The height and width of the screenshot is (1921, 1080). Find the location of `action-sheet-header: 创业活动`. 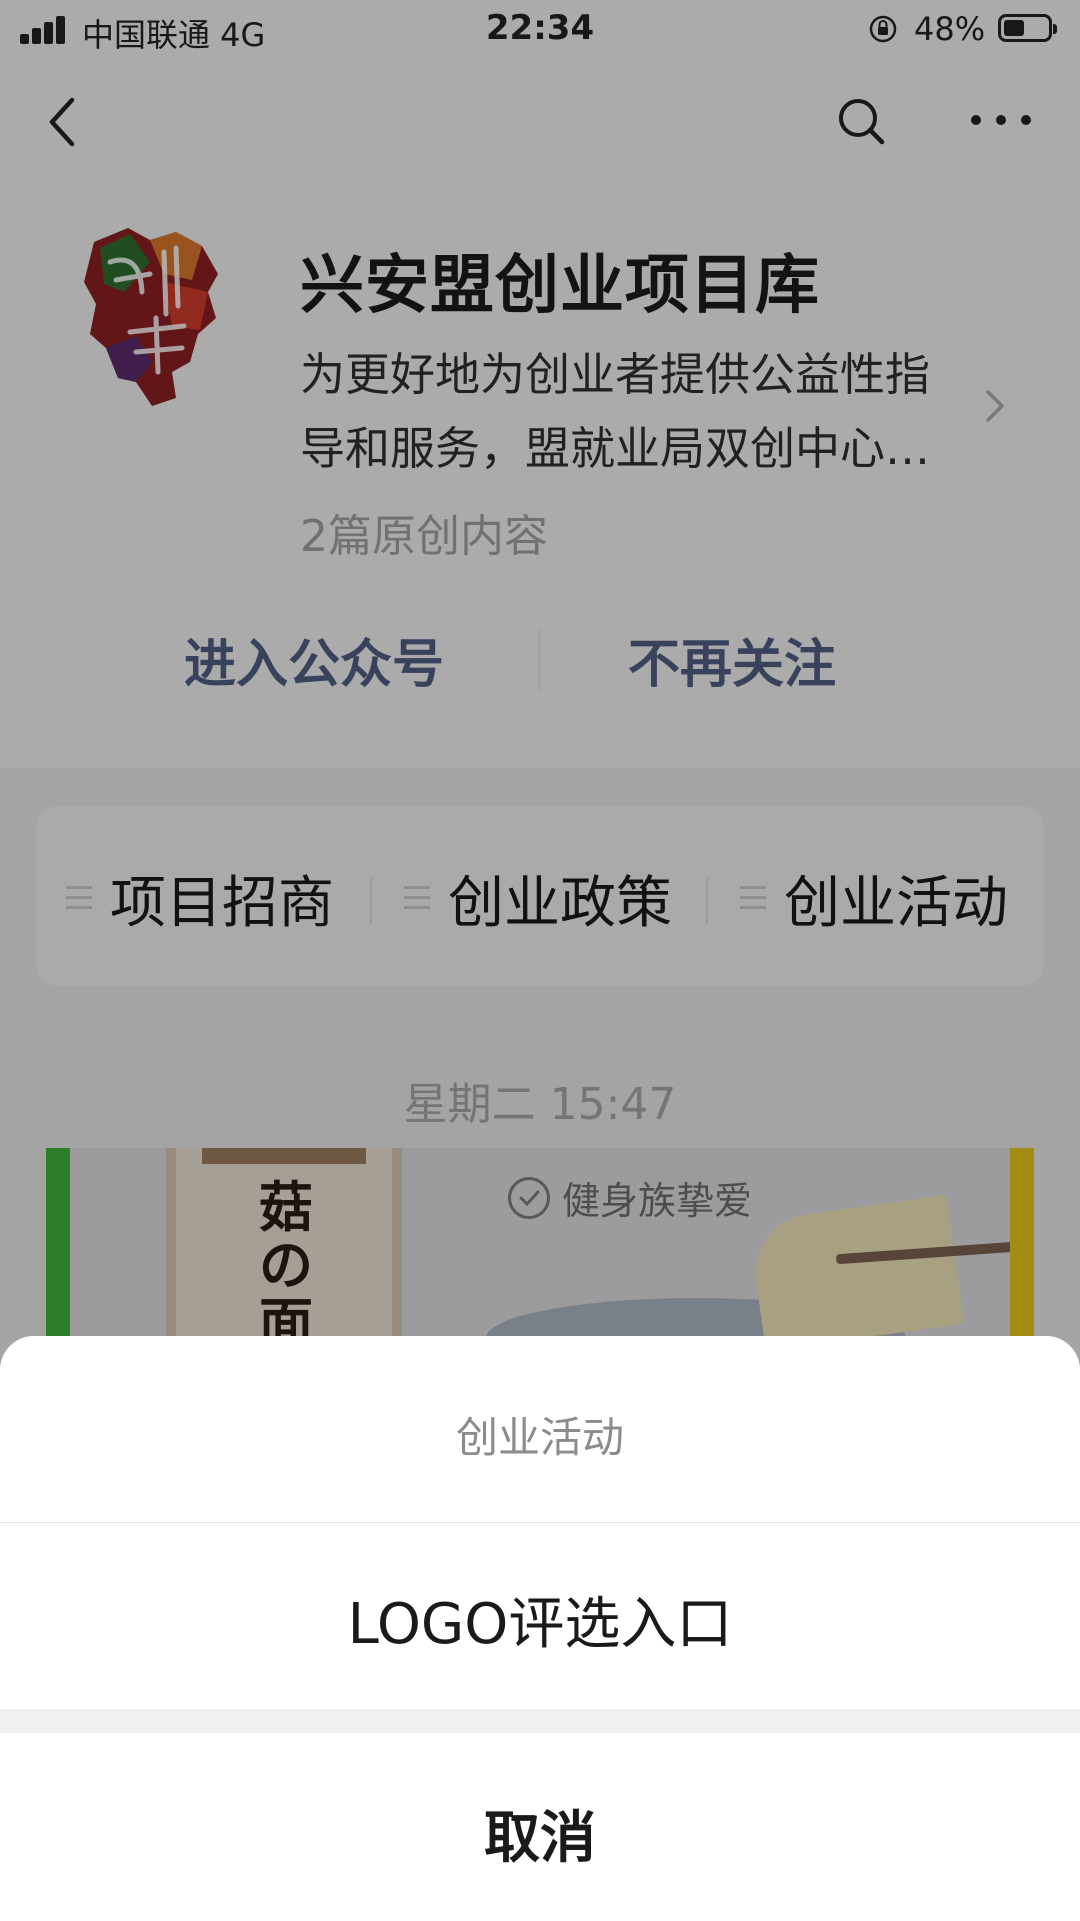

action-sheet-header: 创业活动 is located at coordinates (540, 1429).